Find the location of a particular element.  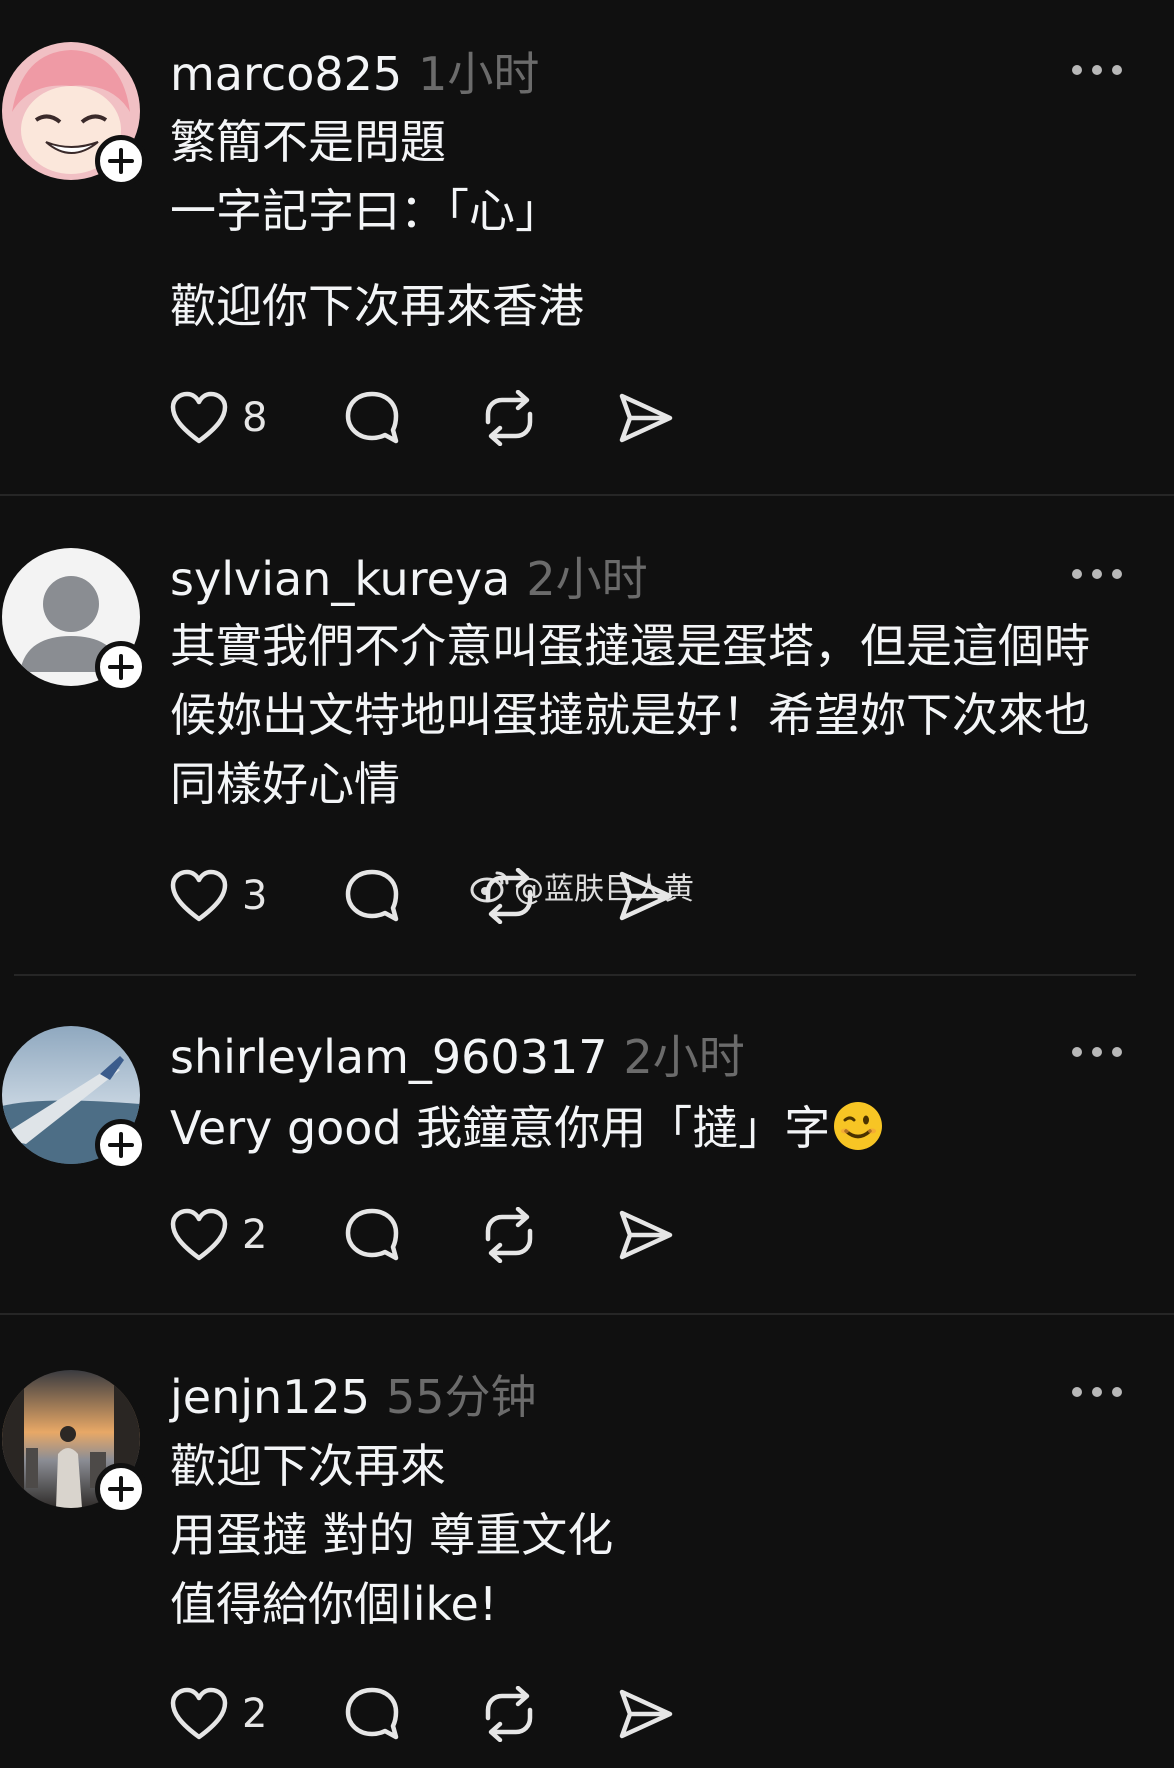

post-header: shirleylam_960317 2小时 is located at coordinates (457, 1052).